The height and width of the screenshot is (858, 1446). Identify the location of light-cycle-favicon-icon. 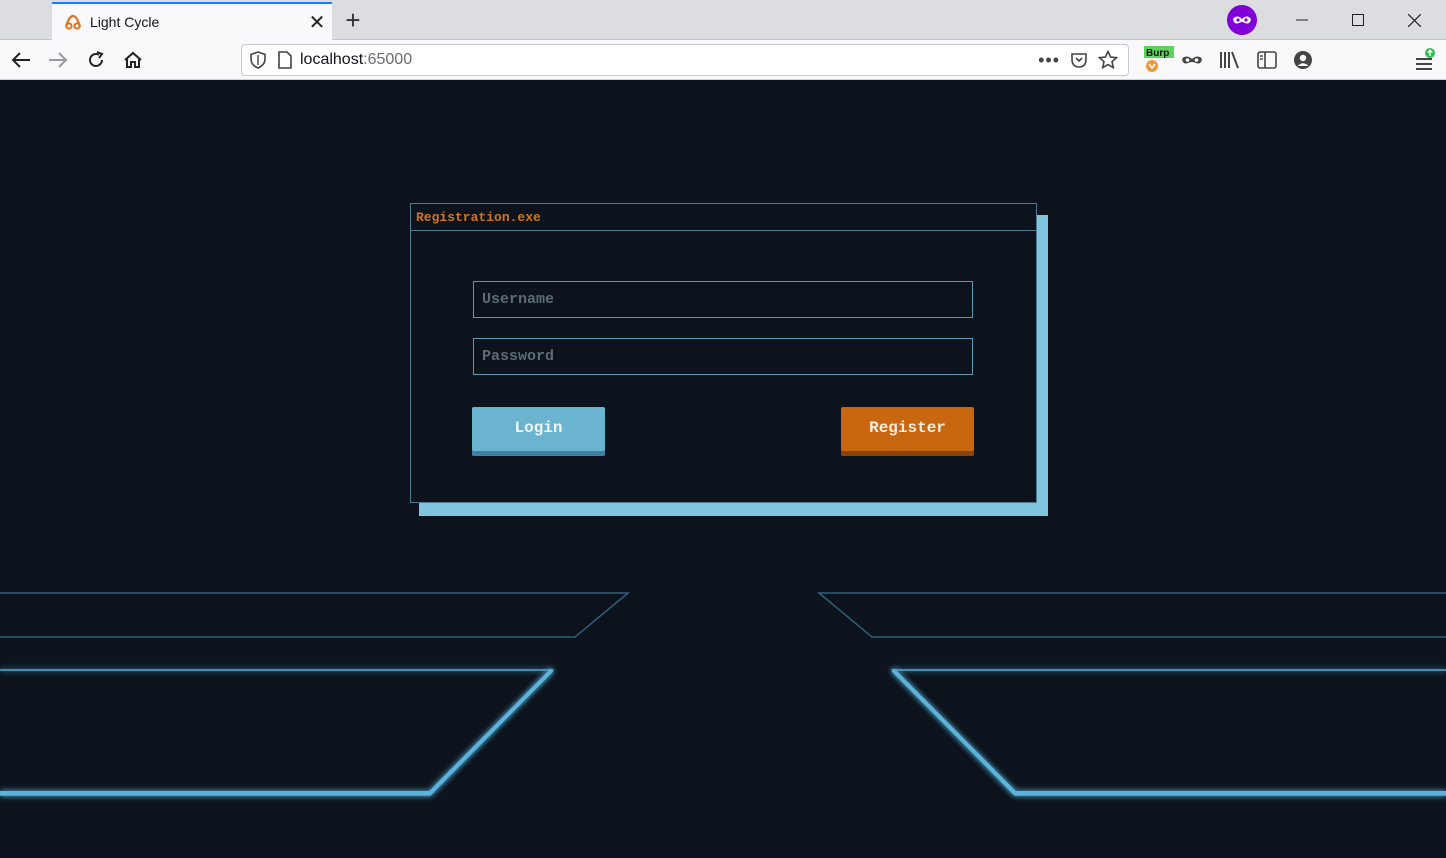
(73, 22).